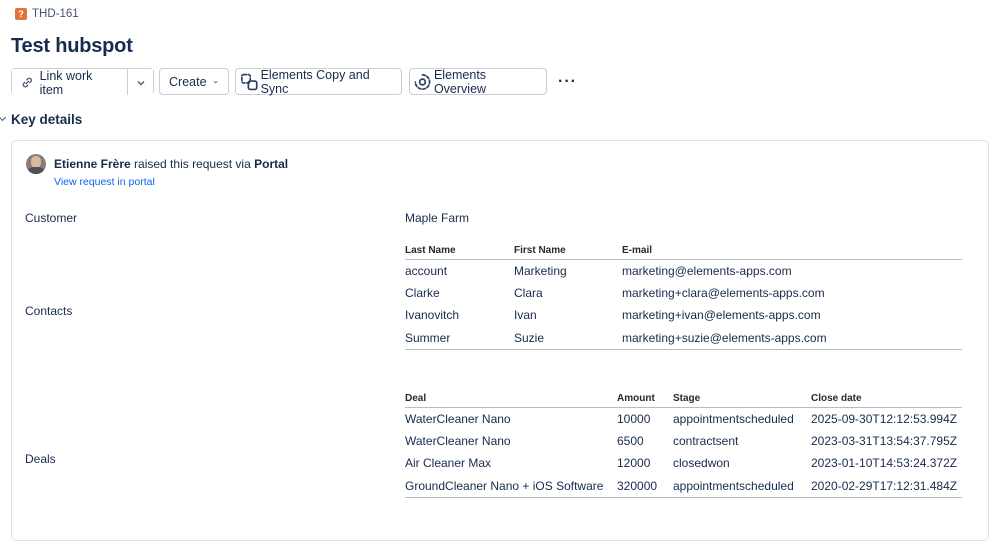 This screenshot has height=550, width=999. I want to click on issue-key-breadcrumb: ? THD-161, so click(47, 14).